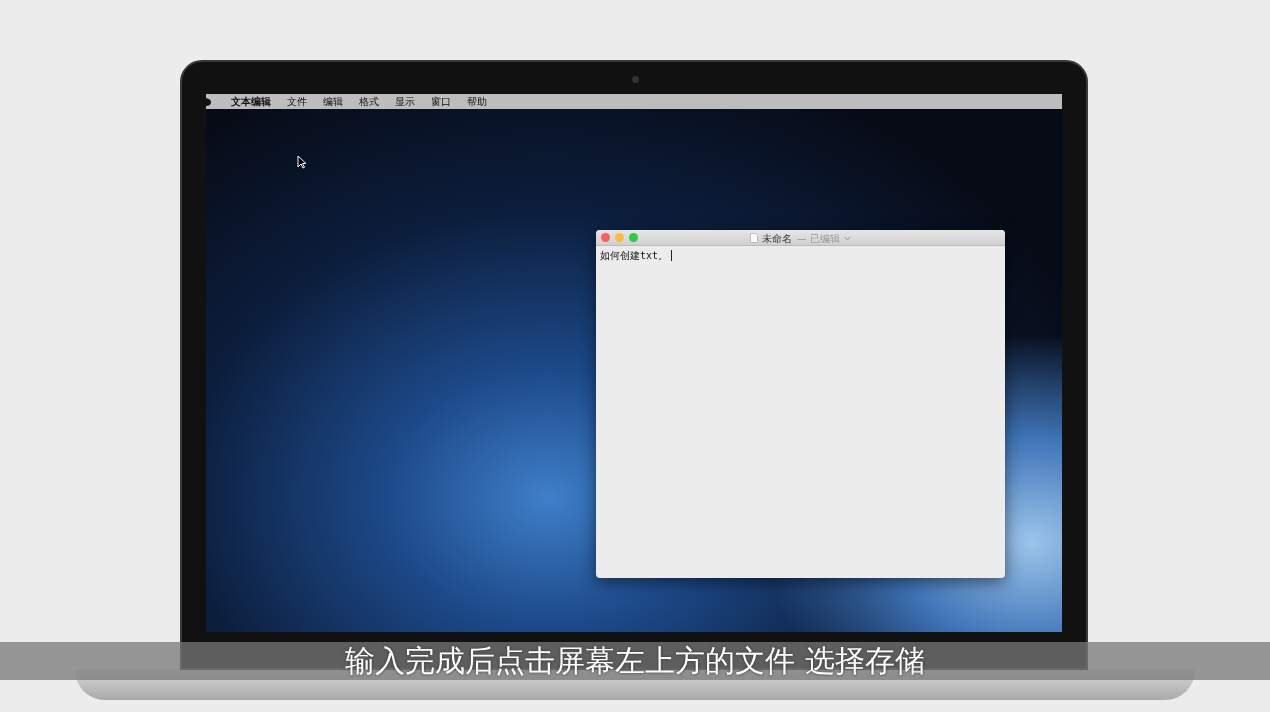 This screenshot has width=1270, height=712. I want to click on zoom-button, so click(633, 237).